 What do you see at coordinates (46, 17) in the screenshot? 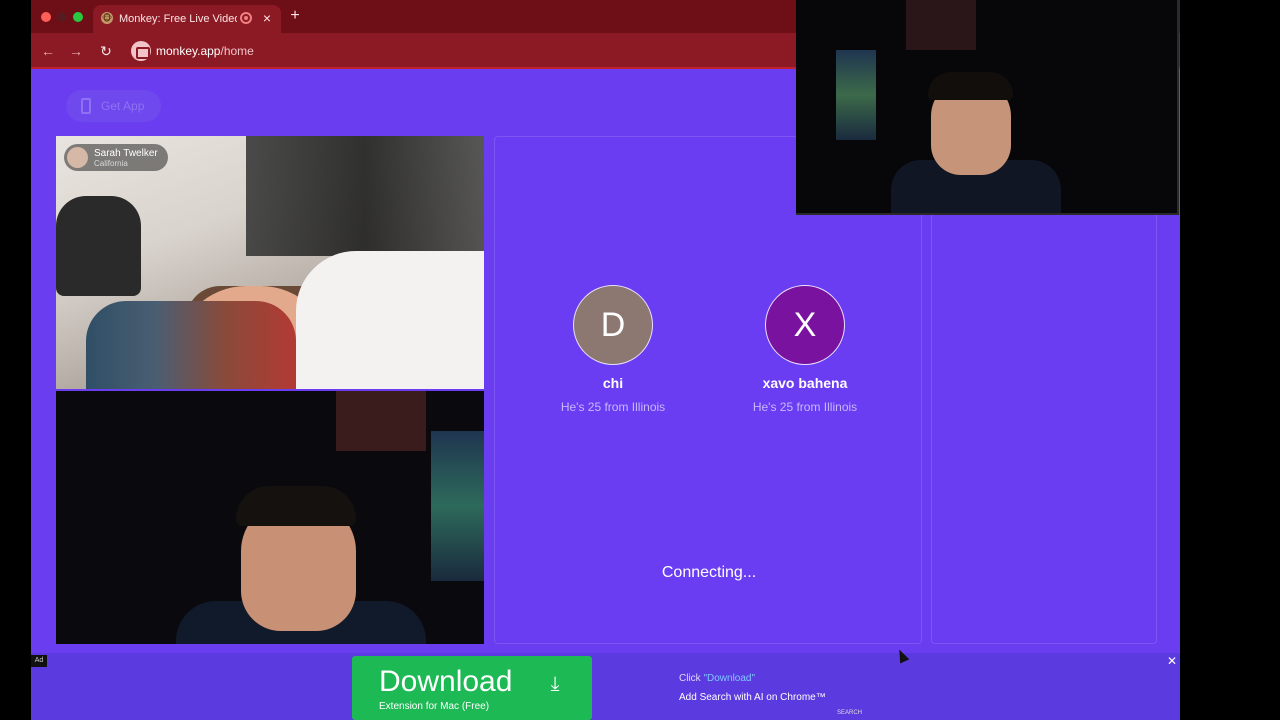
I see `close-window-button` at bounding box center [46, 17].